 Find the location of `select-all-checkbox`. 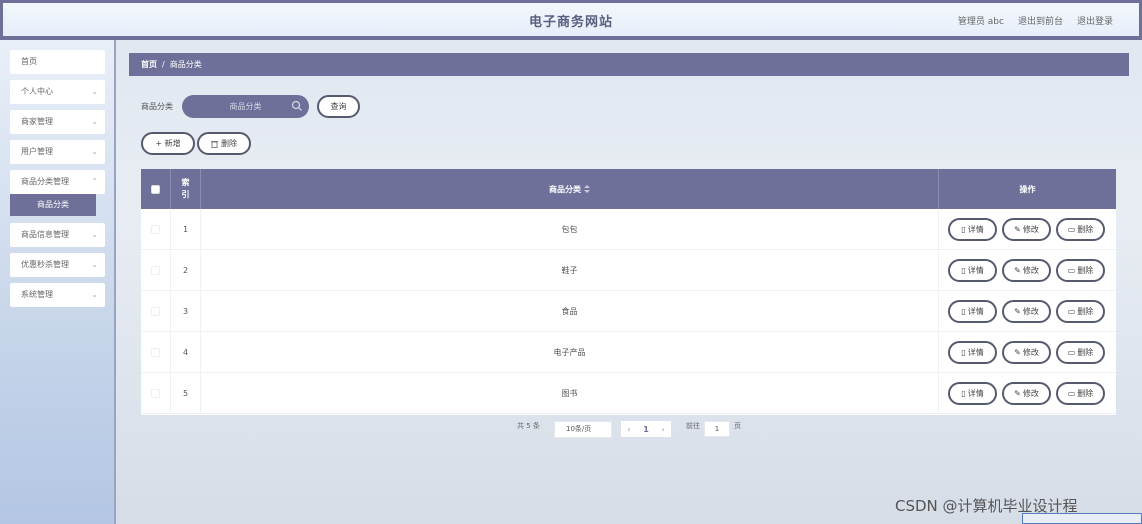

select-all-checkbox is located at coordinates (155, 189).